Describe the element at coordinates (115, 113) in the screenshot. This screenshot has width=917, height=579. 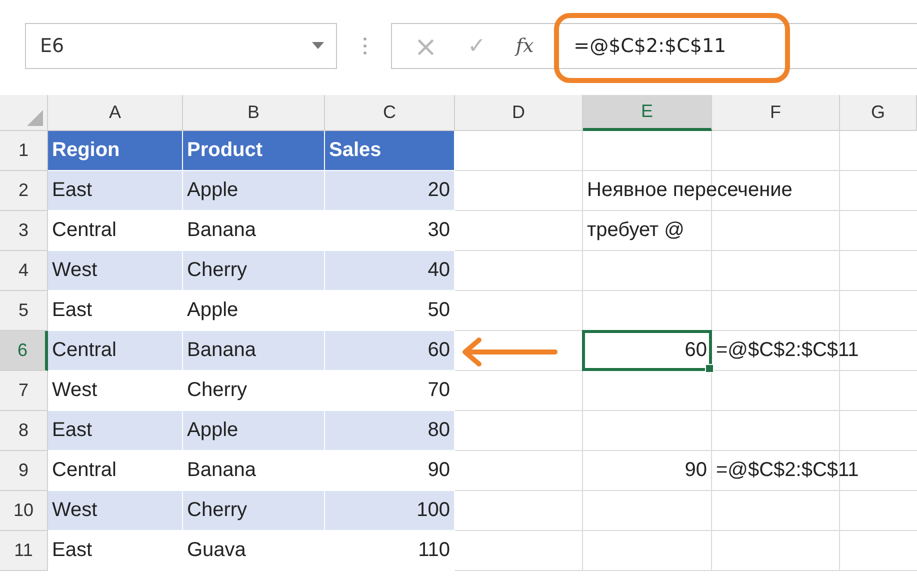
I see `column-header: A` at that location.